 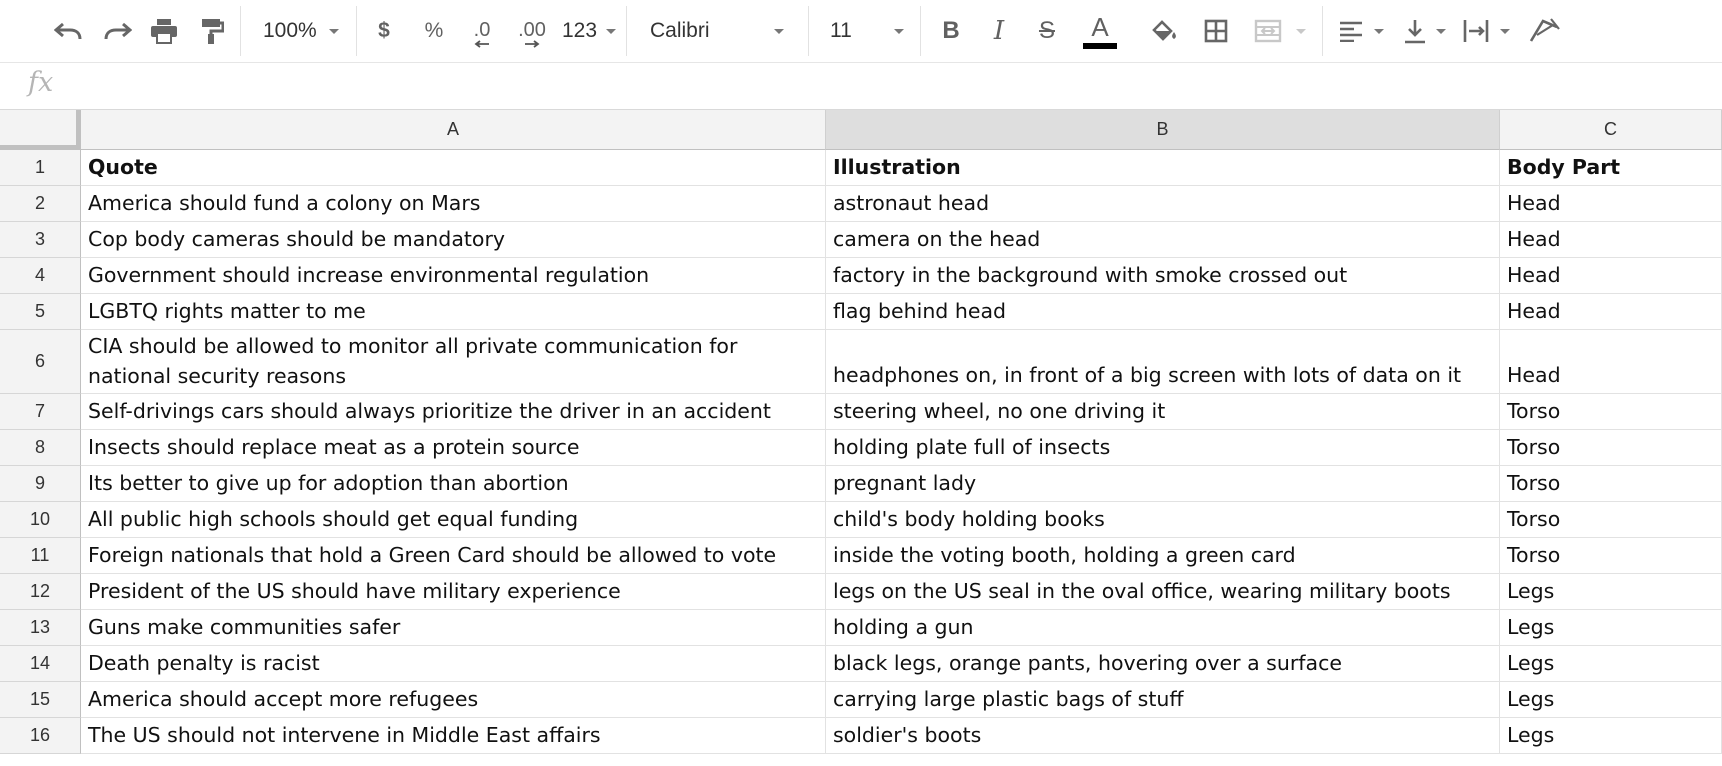 What do you see at coordinates (1163, 240) in the screenshot?
I see `cell-b: camera on the head` at bounding box center [1163, 240].